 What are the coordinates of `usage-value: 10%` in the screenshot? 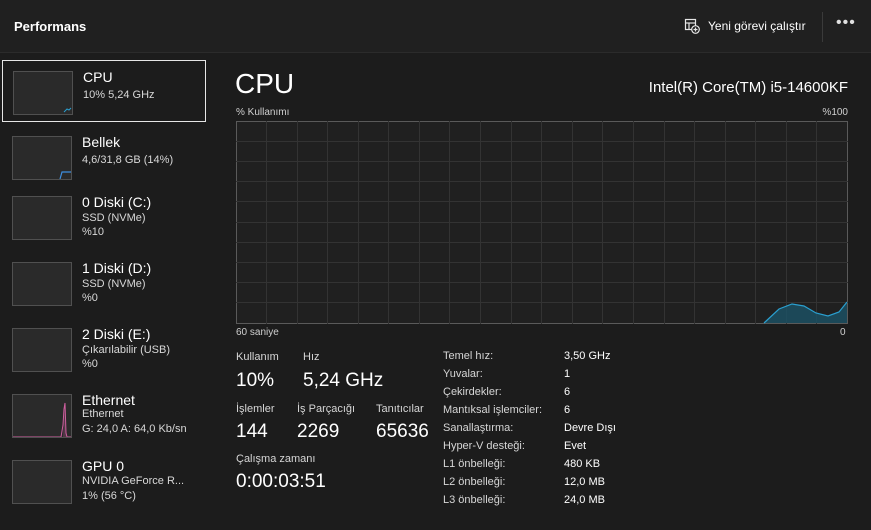 It's located at (255, 380).